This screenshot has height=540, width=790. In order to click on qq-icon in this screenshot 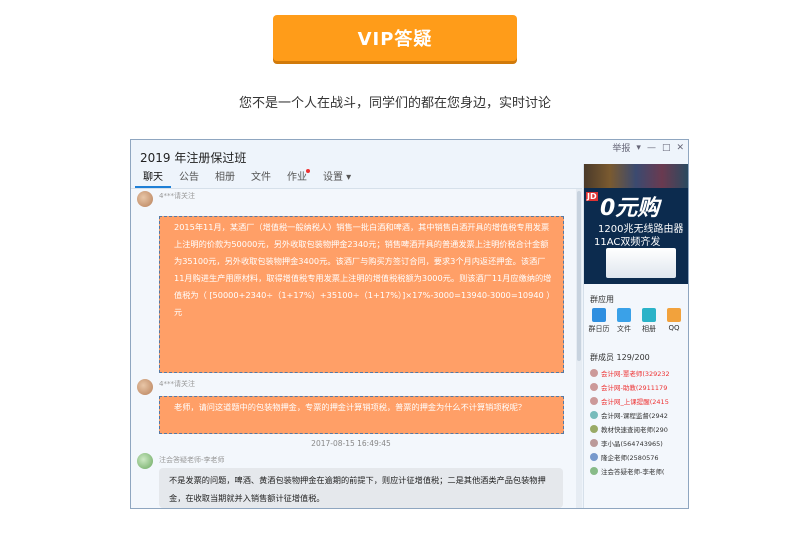, I will do `click(674, 315)`.